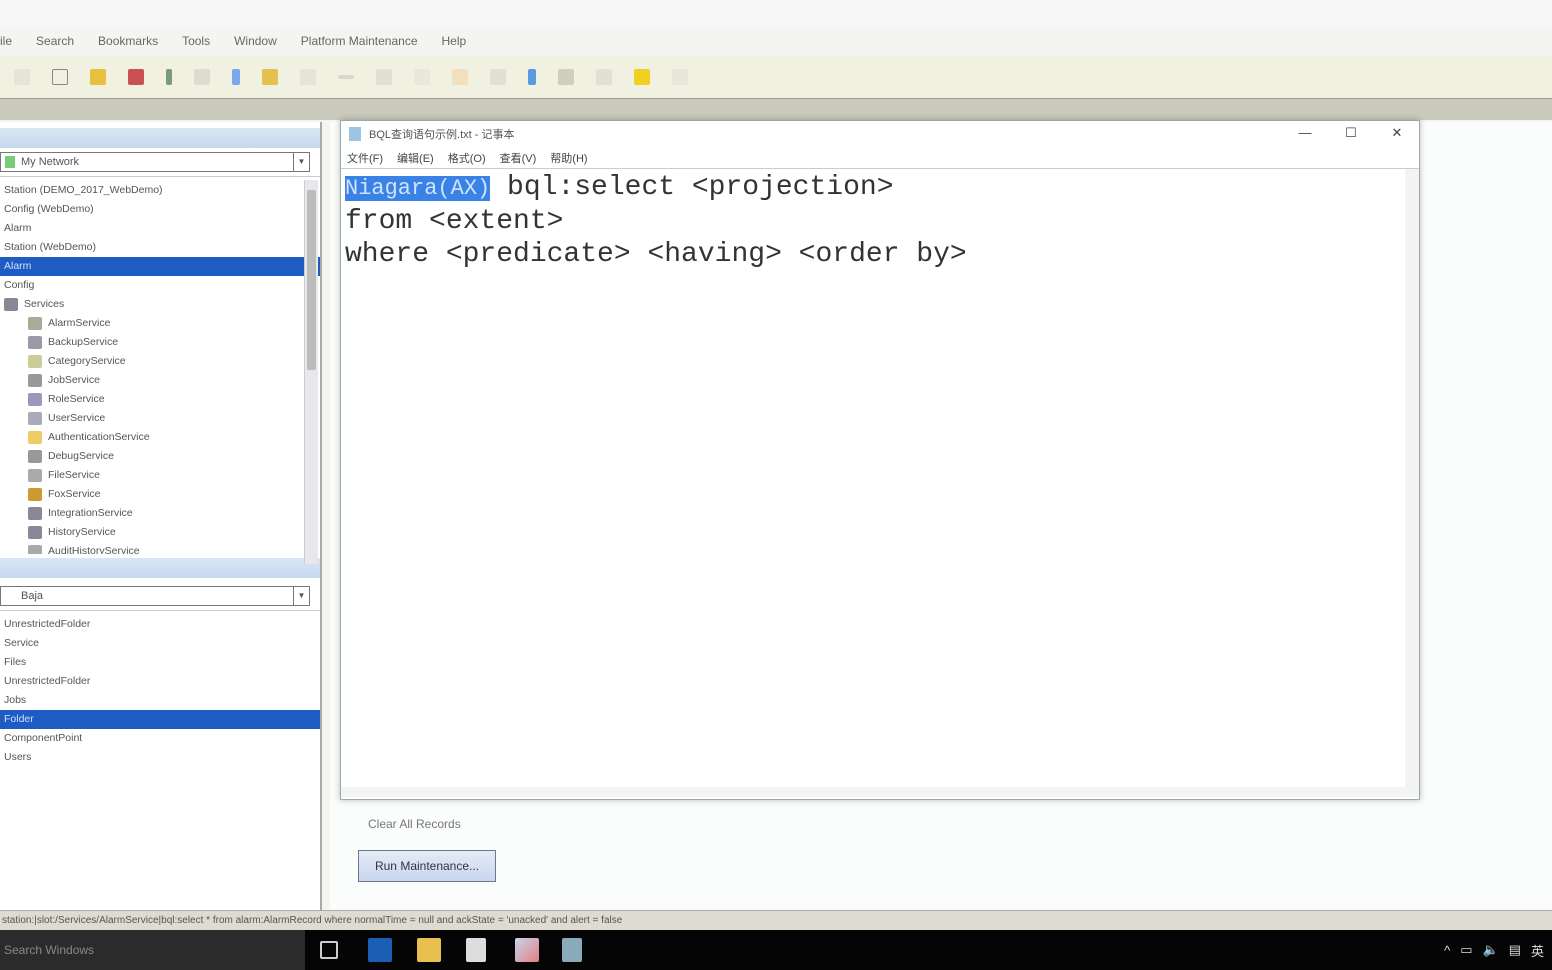  What do you see at coordinates (82, 532) in the screenshot?
I see `tree-label: HistoryService` at bounding box center [82, 532].